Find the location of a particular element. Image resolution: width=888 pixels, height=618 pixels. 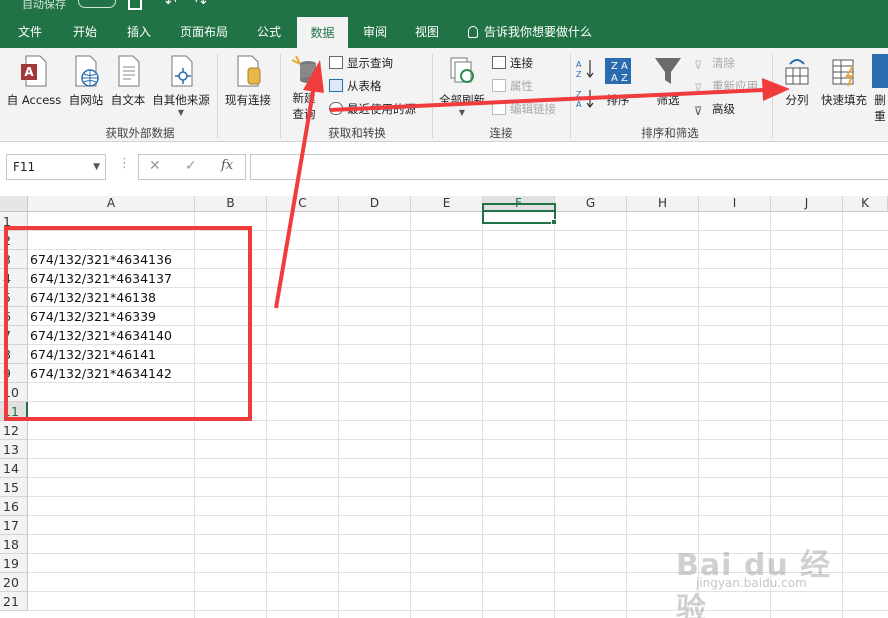

baidu-jingyan-watermark: Bai du 经验 jingyan.baidu.com is located at coordinates (761, 579).